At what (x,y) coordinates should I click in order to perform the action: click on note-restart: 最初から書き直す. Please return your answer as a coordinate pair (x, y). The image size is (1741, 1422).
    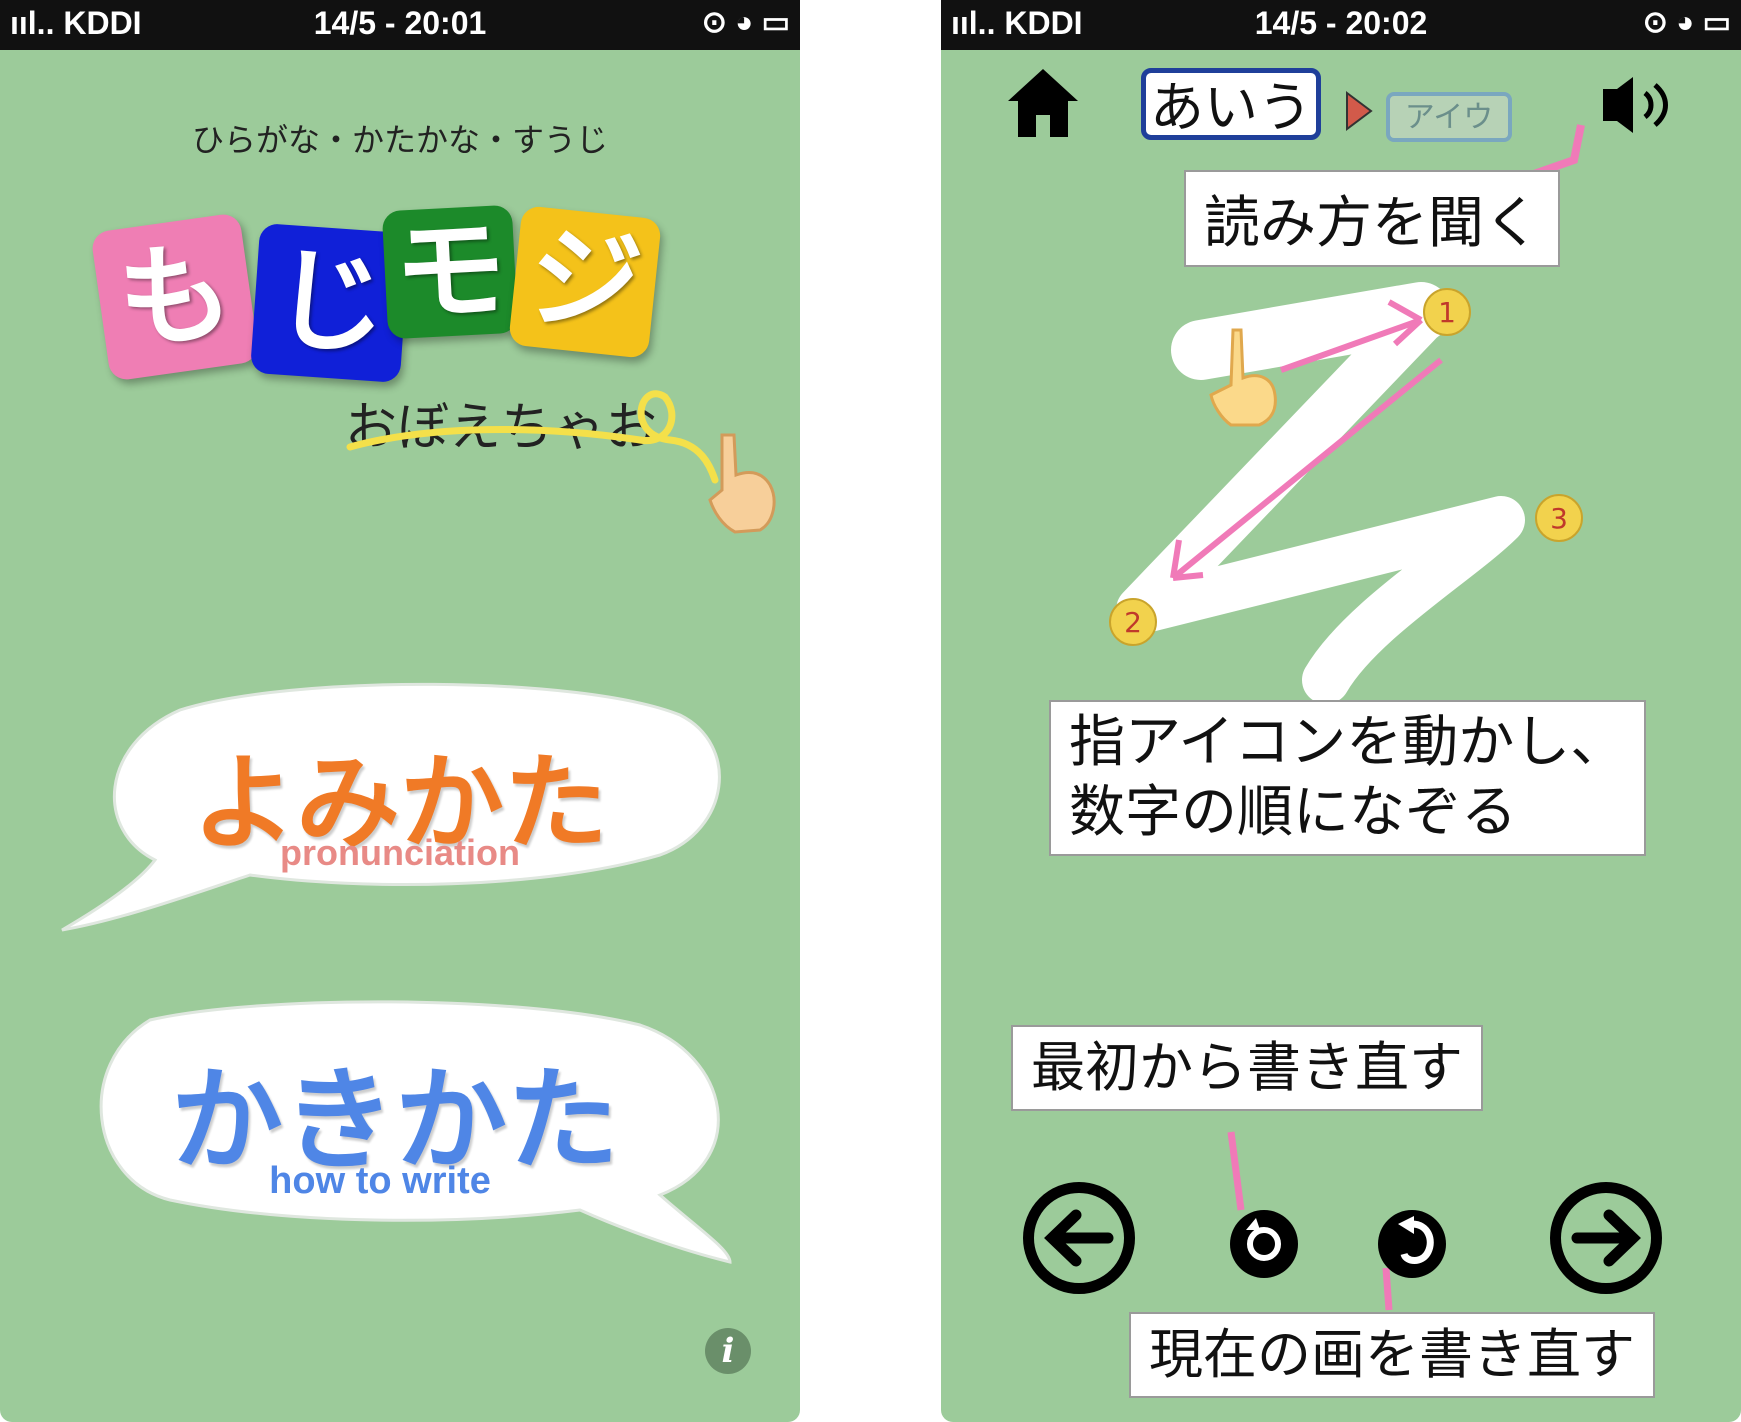
    Looking at the image, I should click on (1247, 1068).